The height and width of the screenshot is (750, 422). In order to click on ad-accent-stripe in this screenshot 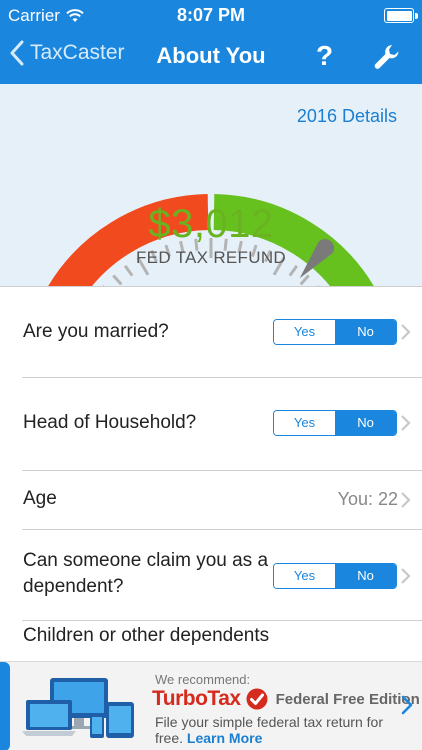, I will do `click(5, 706)`.